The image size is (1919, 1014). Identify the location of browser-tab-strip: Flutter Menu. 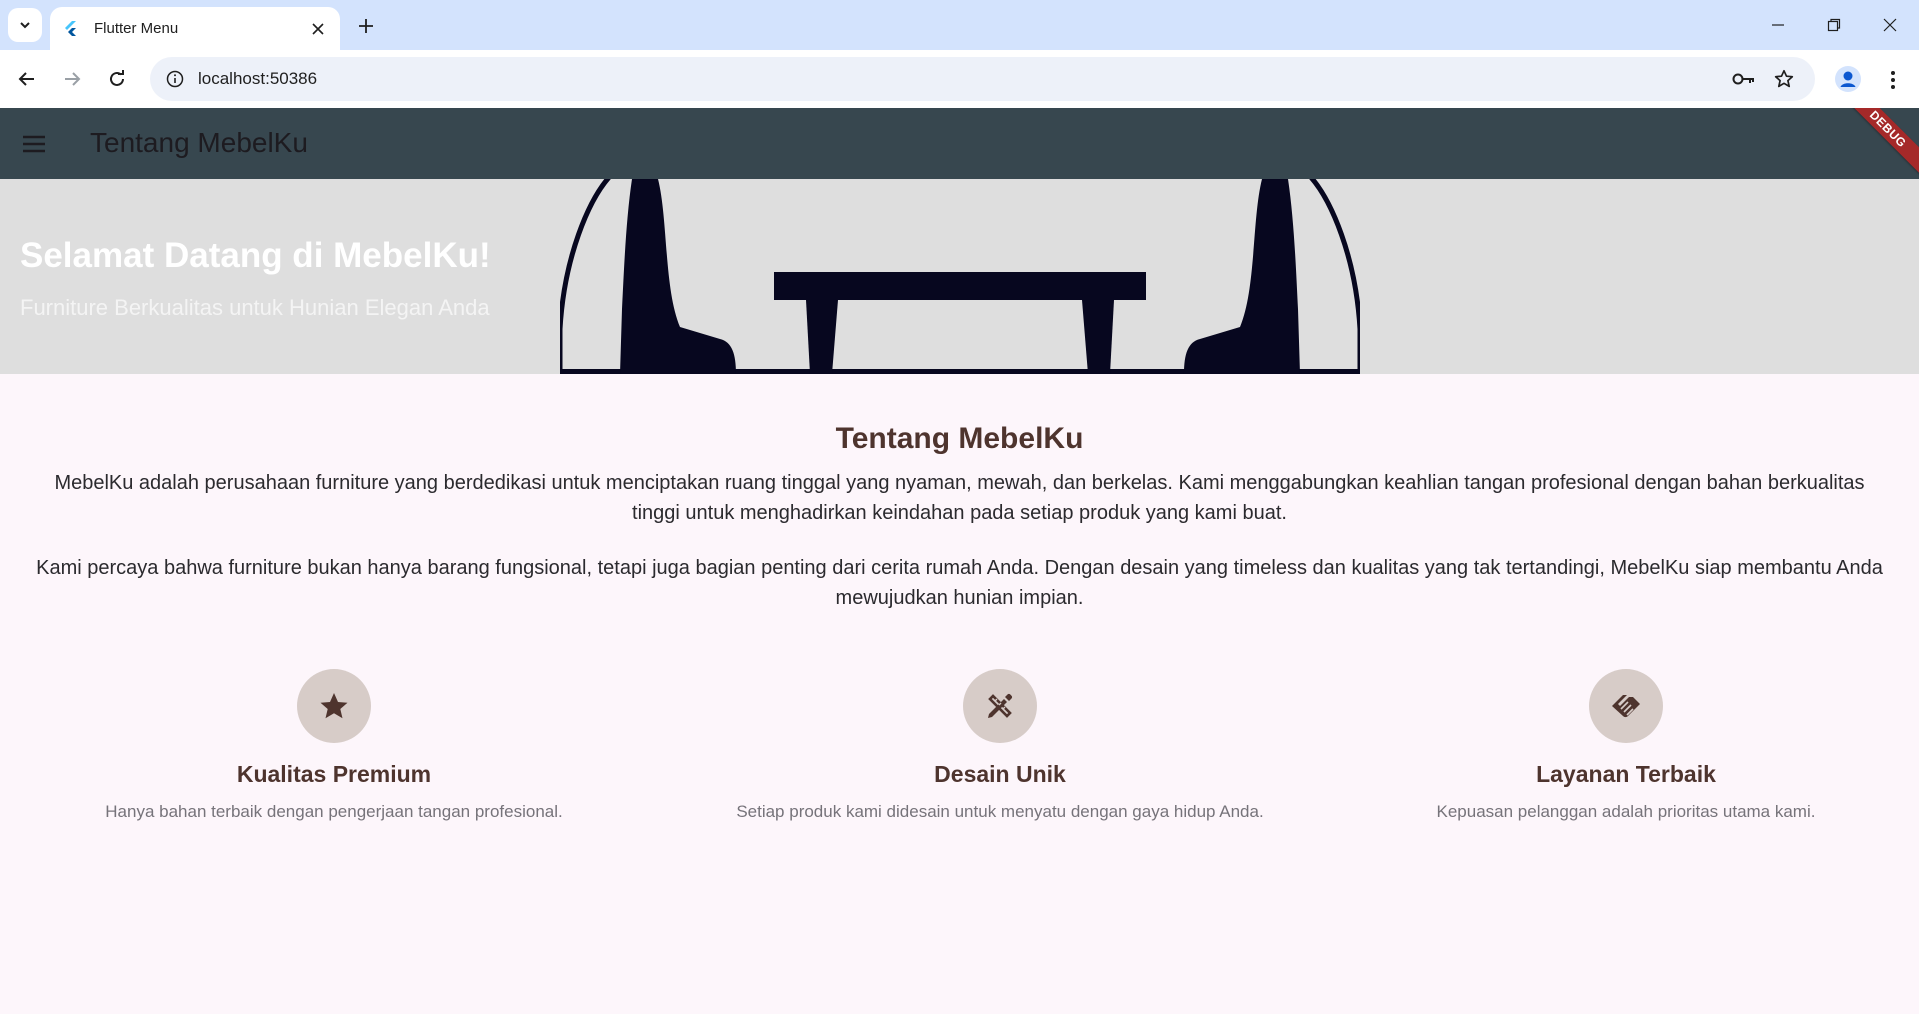
(959, 25).